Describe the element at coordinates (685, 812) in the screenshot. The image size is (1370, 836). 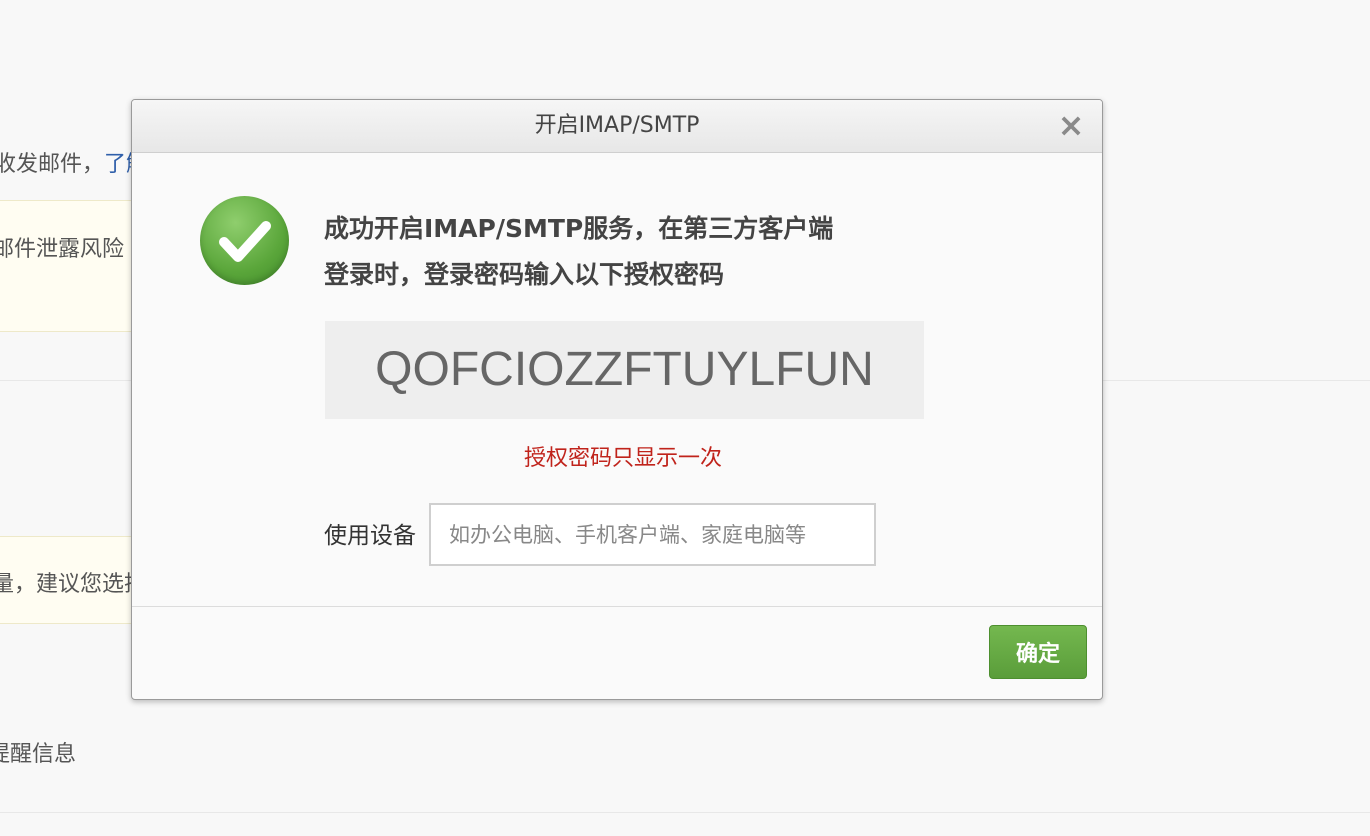
I see `background-divider` at that location.